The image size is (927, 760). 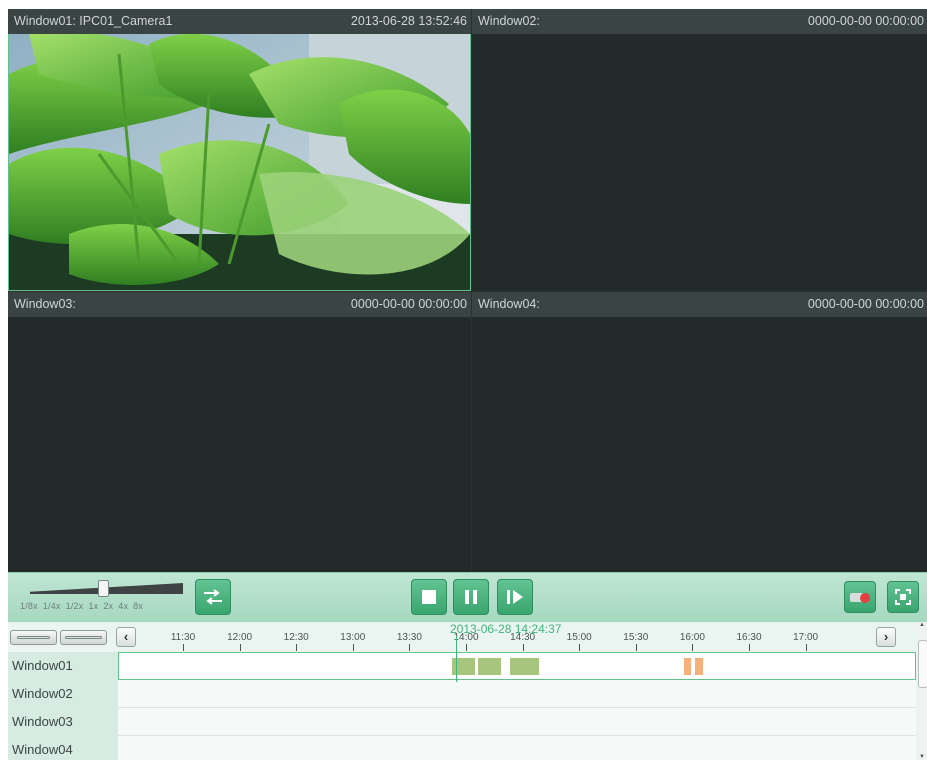 What do you see at coordinates (183, 637) in the screenshot?
I see `tick-label: 11:30` at bounding box center [183, 637].